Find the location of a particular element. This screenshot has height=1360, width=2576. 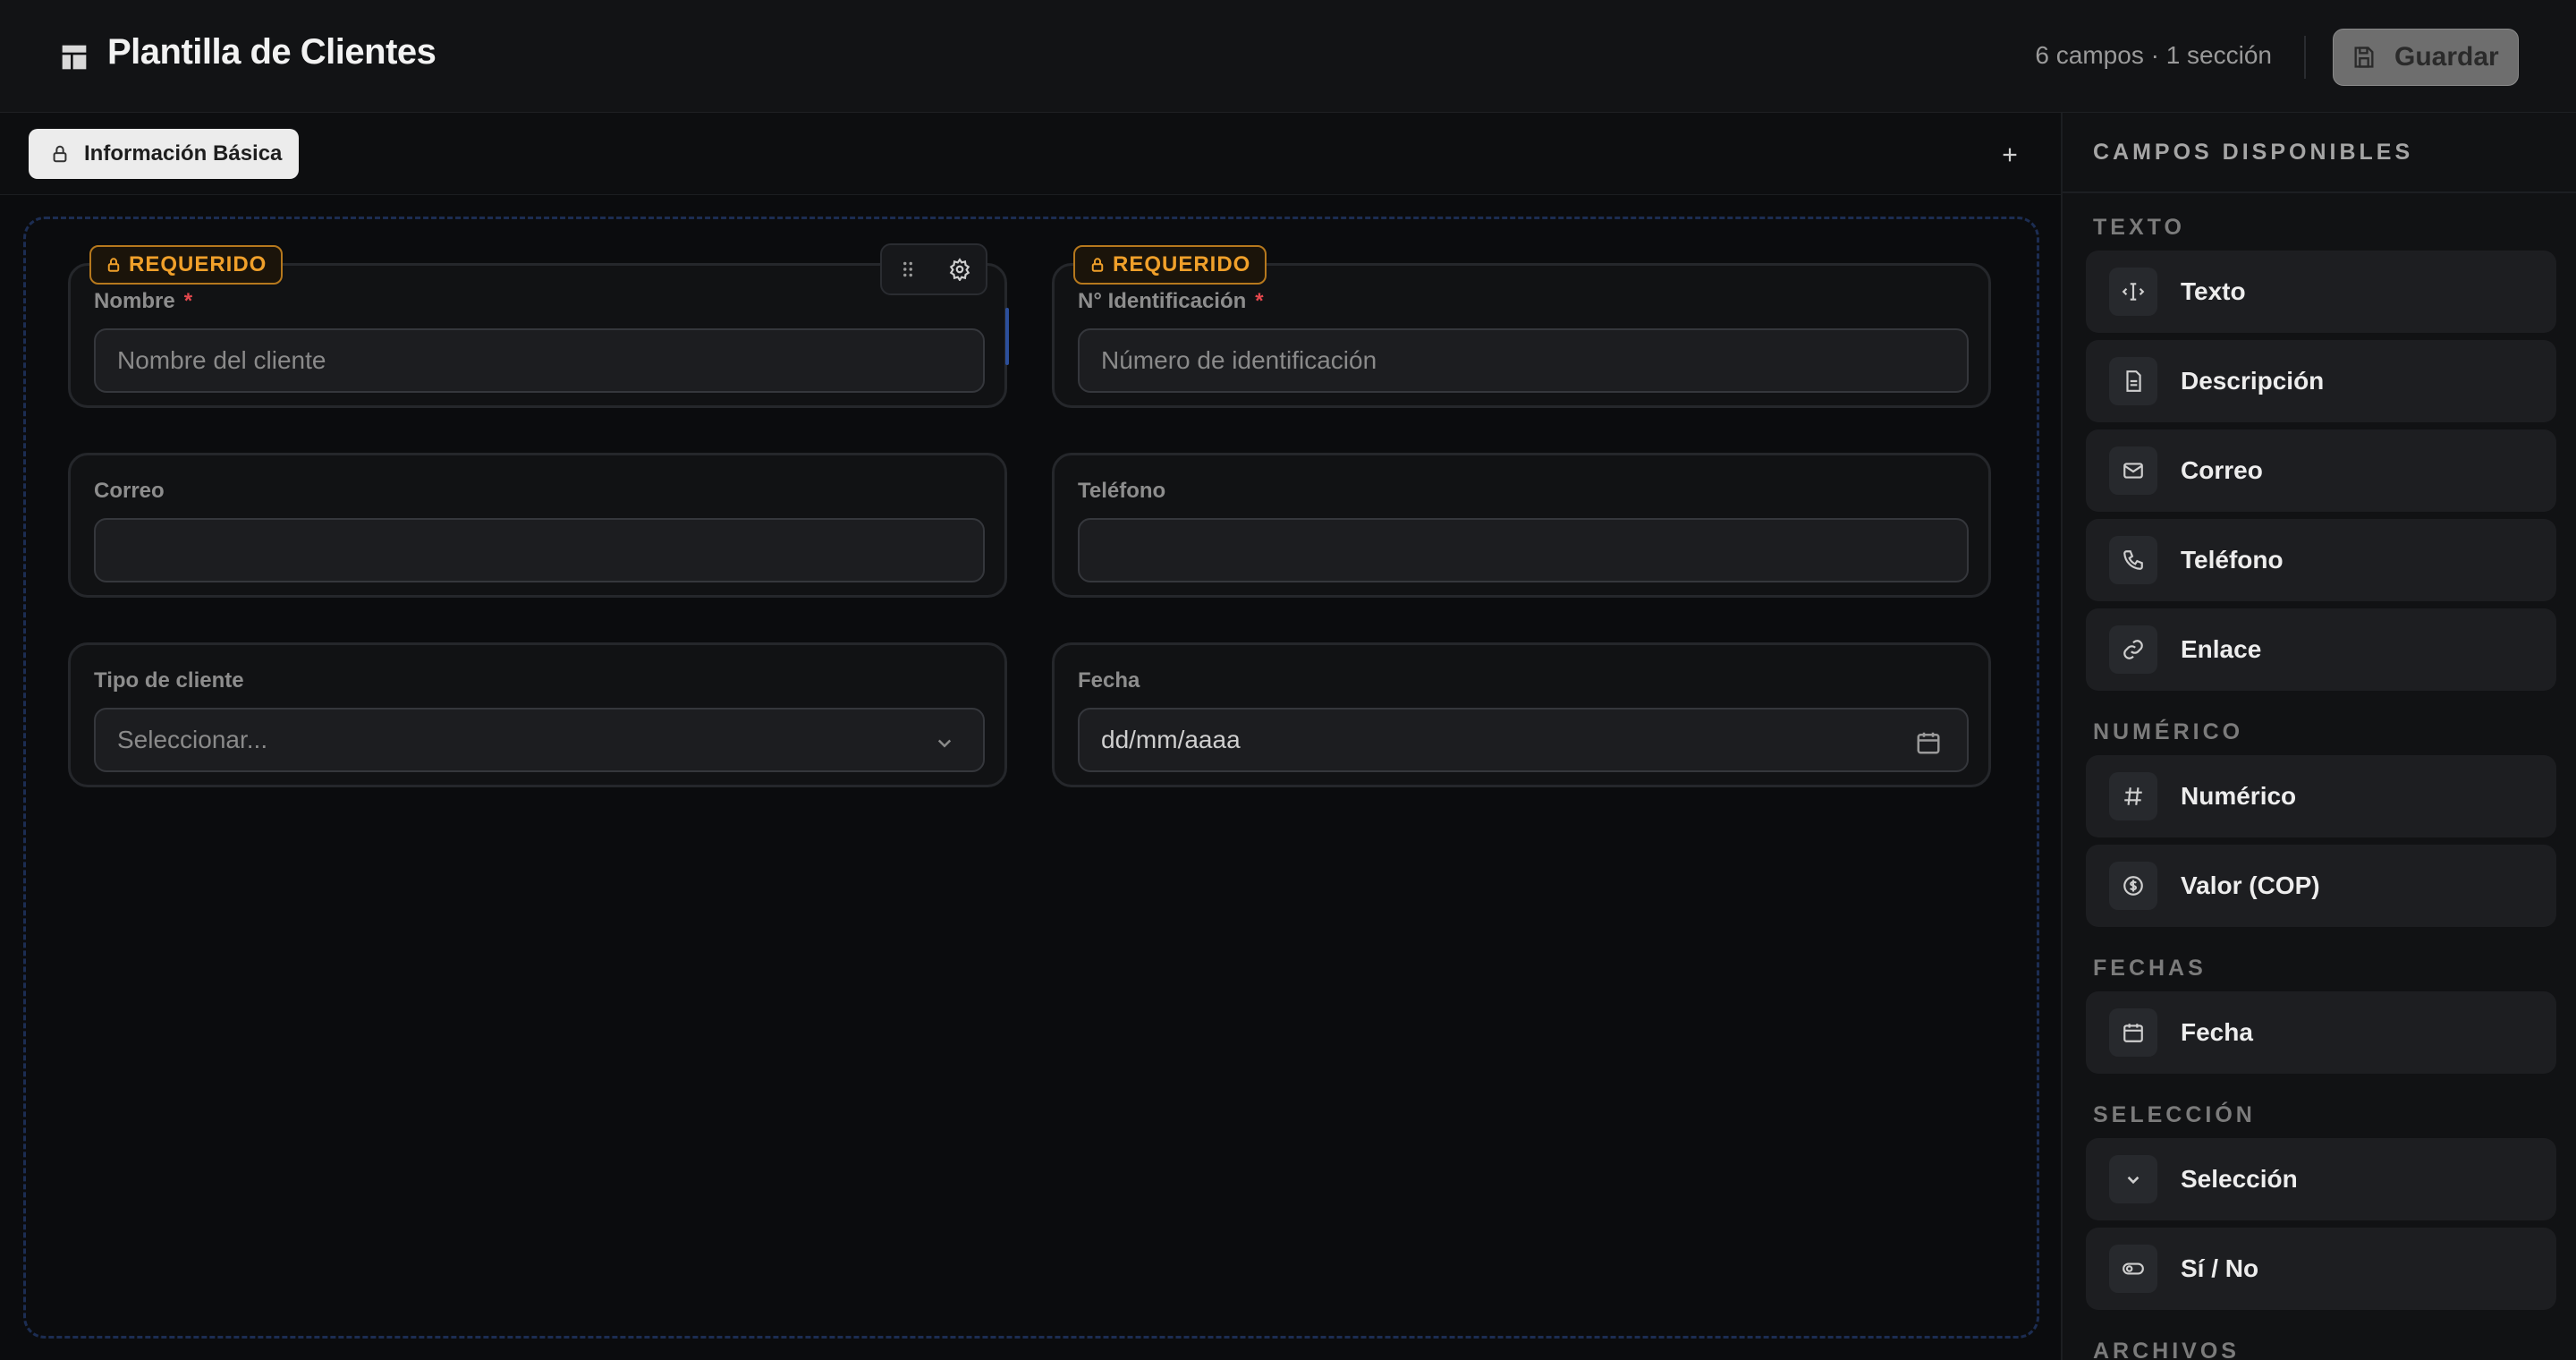

field-item-label: Valor (COP) is located at coordinates (2250, 885).